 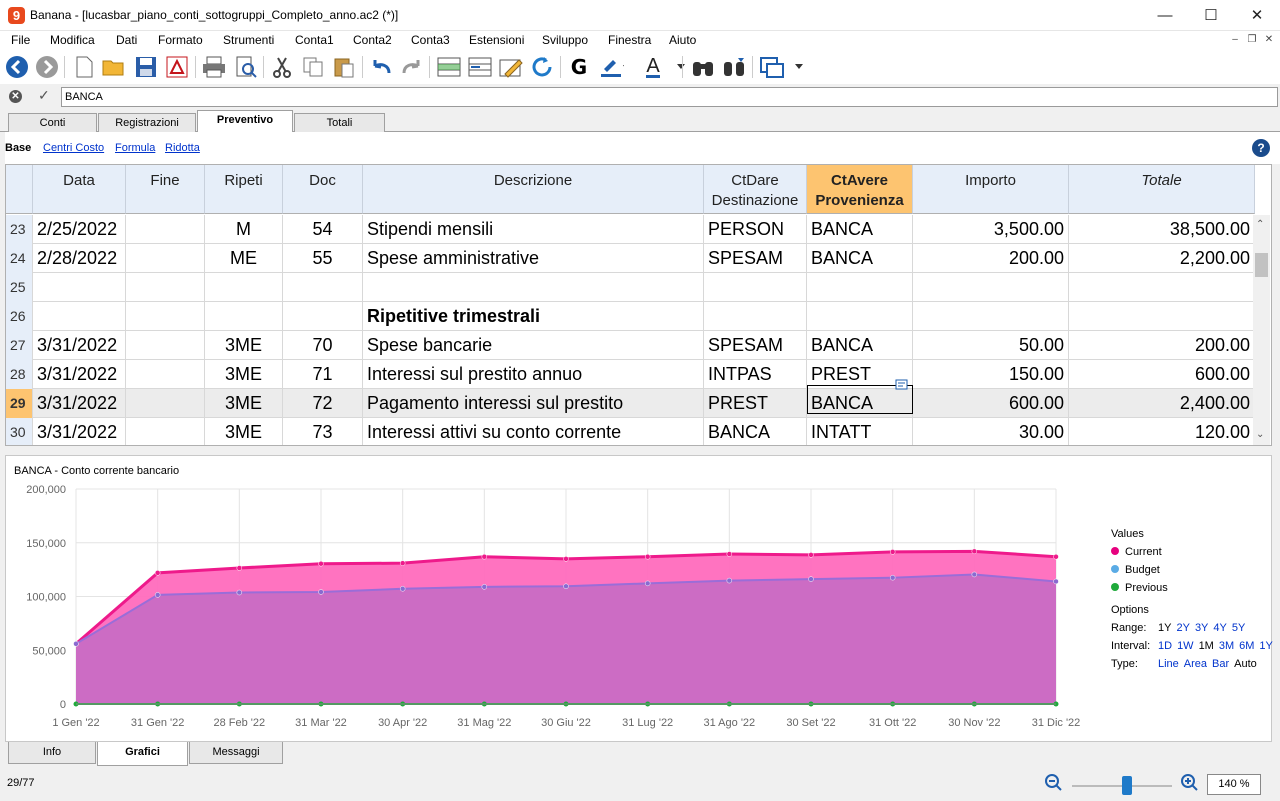 What do you see at coordinates (323, 431) in the screenshot?
I see `cell-doc: 73` at bounding box center [323, 431].